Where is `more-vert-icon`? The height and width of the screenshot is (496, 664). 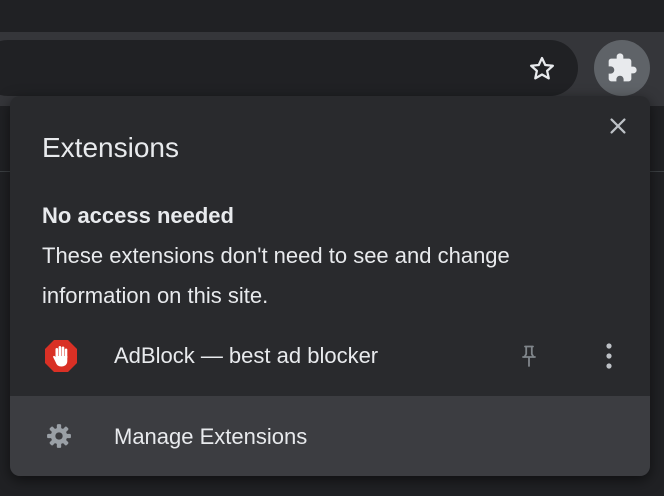 more-vert-icon is located at coordinates (609, 356).